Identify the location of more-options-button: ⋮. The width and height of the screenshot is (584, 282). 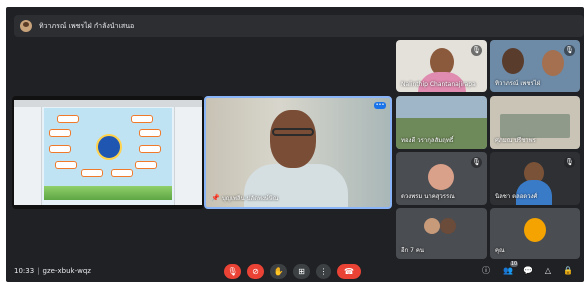
(323, 271).